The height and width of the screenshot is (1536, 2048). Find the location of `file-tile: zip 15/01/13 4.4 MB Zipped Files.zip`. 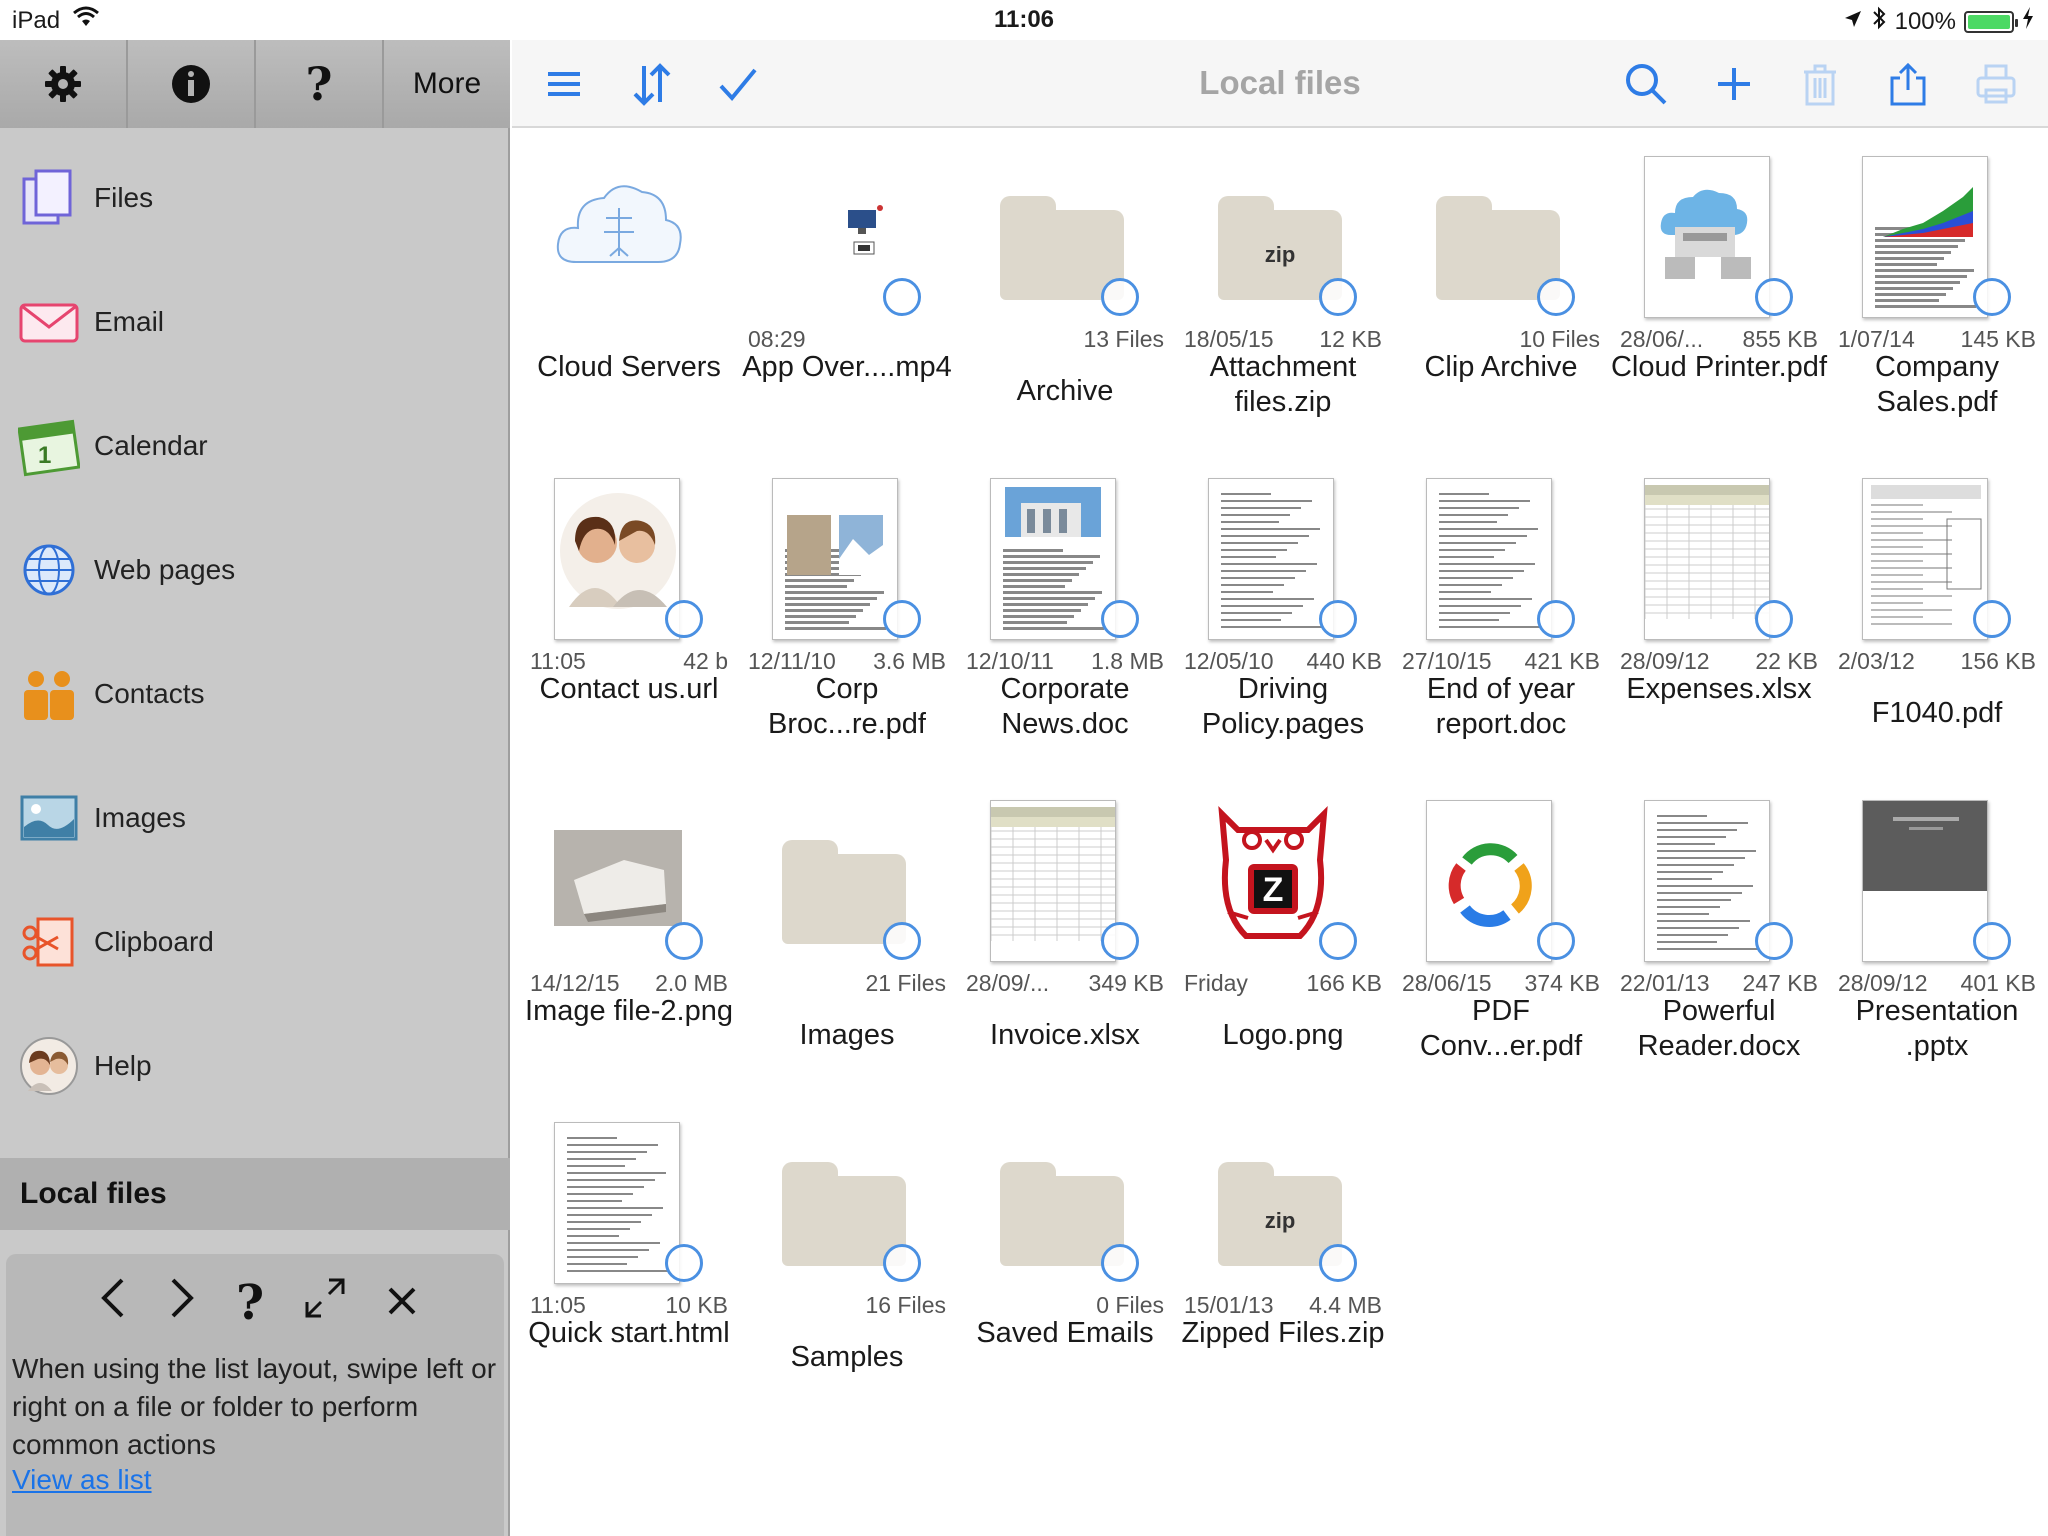

file-tile: zip 15/01/13 4.4 MB Zipped Files.zip is located at coordinates (1283, 1256).